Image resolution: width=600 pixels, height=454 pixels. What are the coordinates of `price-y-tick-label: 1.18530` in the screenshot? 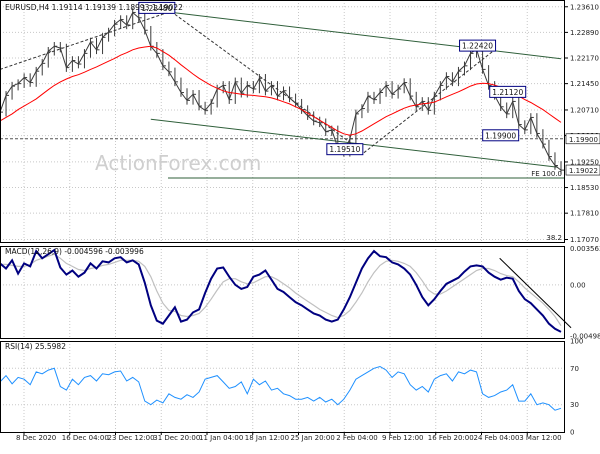 It's located at (584, 188).